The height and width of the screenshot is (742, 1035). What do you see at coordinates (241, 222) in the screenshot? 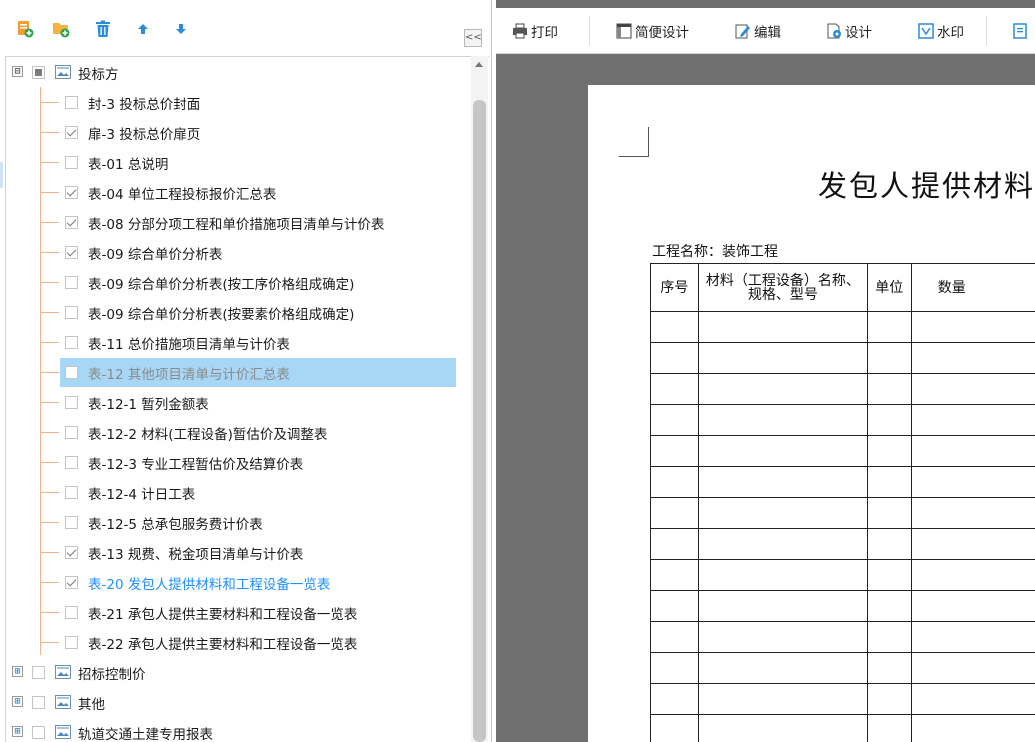
I see `tree-item: 表-08 分部分项工程和单价措施项目清单与计价表` at bounding box center [241, 222].